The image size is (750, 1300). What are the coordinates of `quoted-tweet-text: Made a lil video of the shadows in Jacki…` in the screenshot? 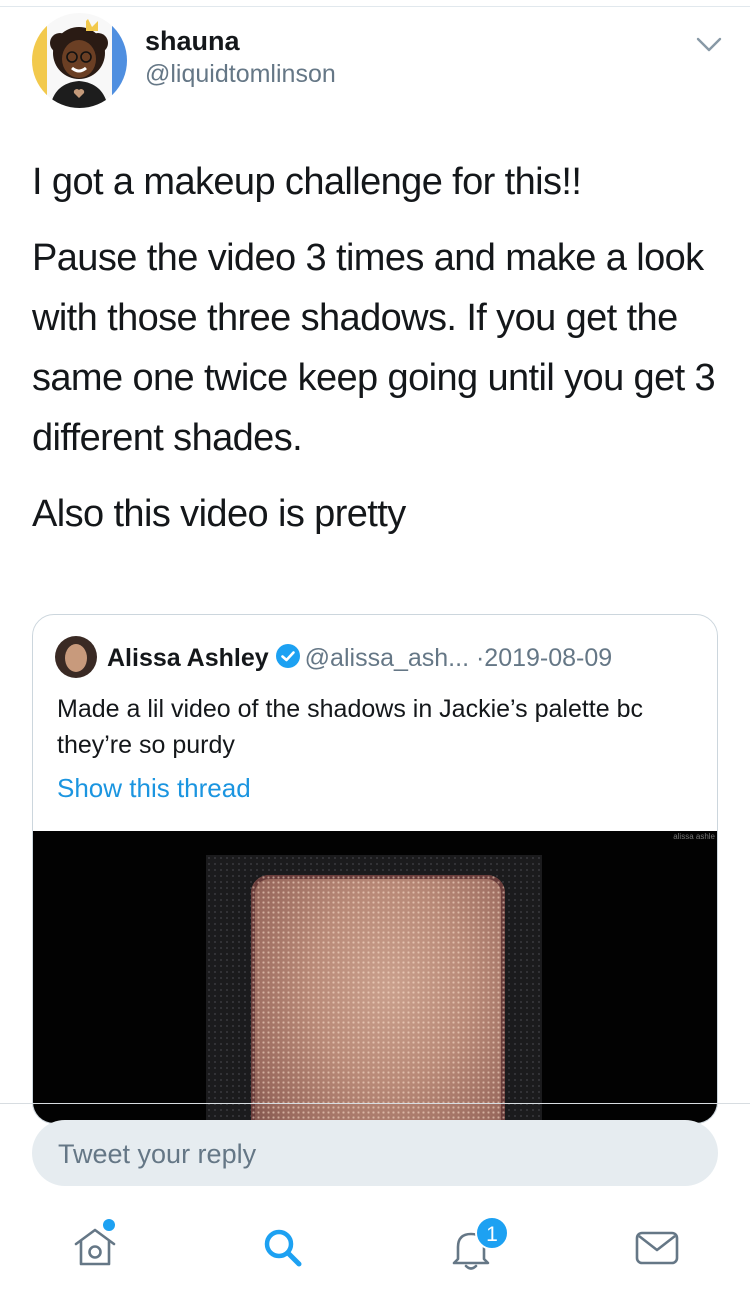 It's located at (350, 727).